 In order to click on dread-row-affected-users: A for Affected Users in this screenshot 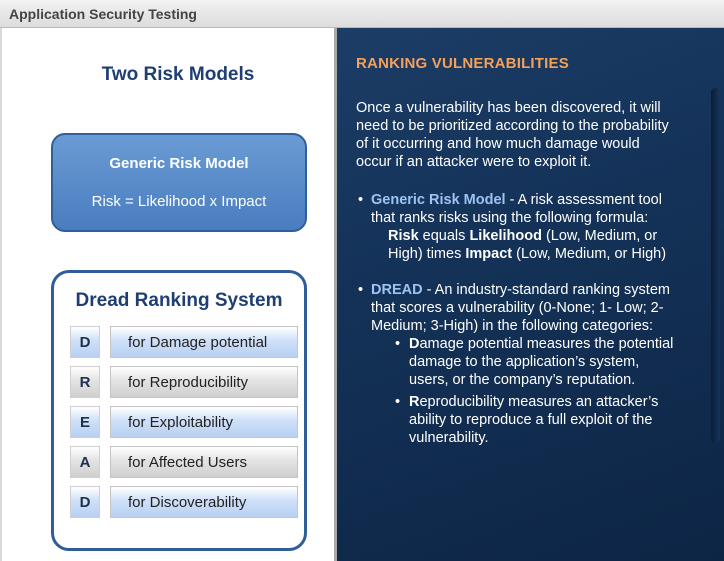, I will do `click(184, 462)`.